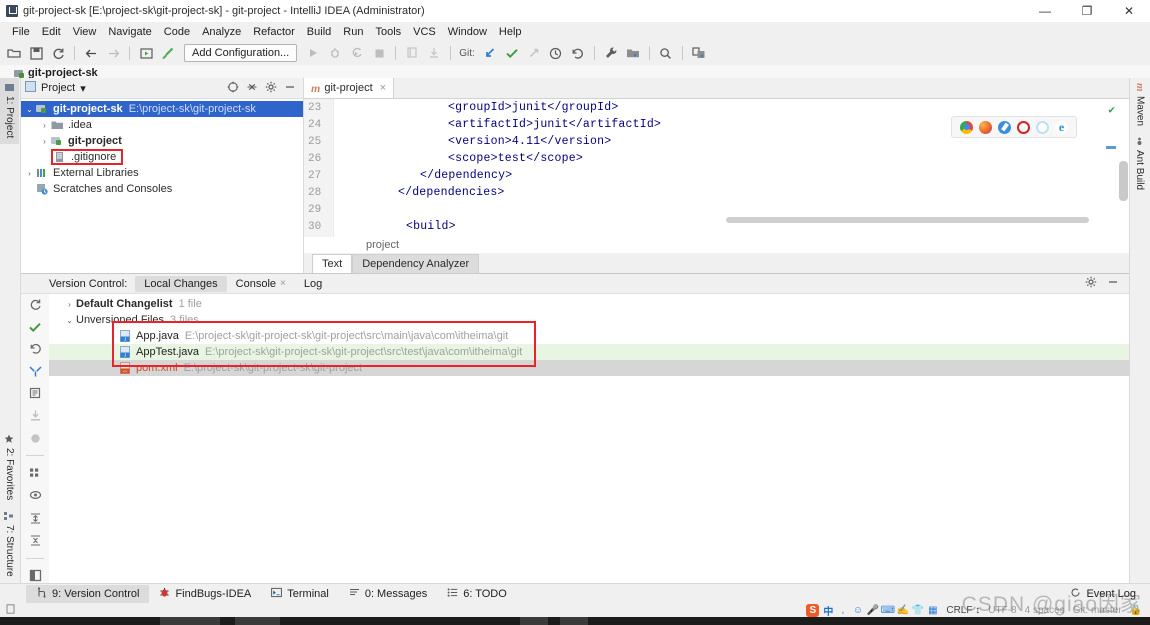 Image resolution: width=1150 pixels, height=625 pixels. I want to click on editor-horizontal-scrollbar, so click(719, 220).